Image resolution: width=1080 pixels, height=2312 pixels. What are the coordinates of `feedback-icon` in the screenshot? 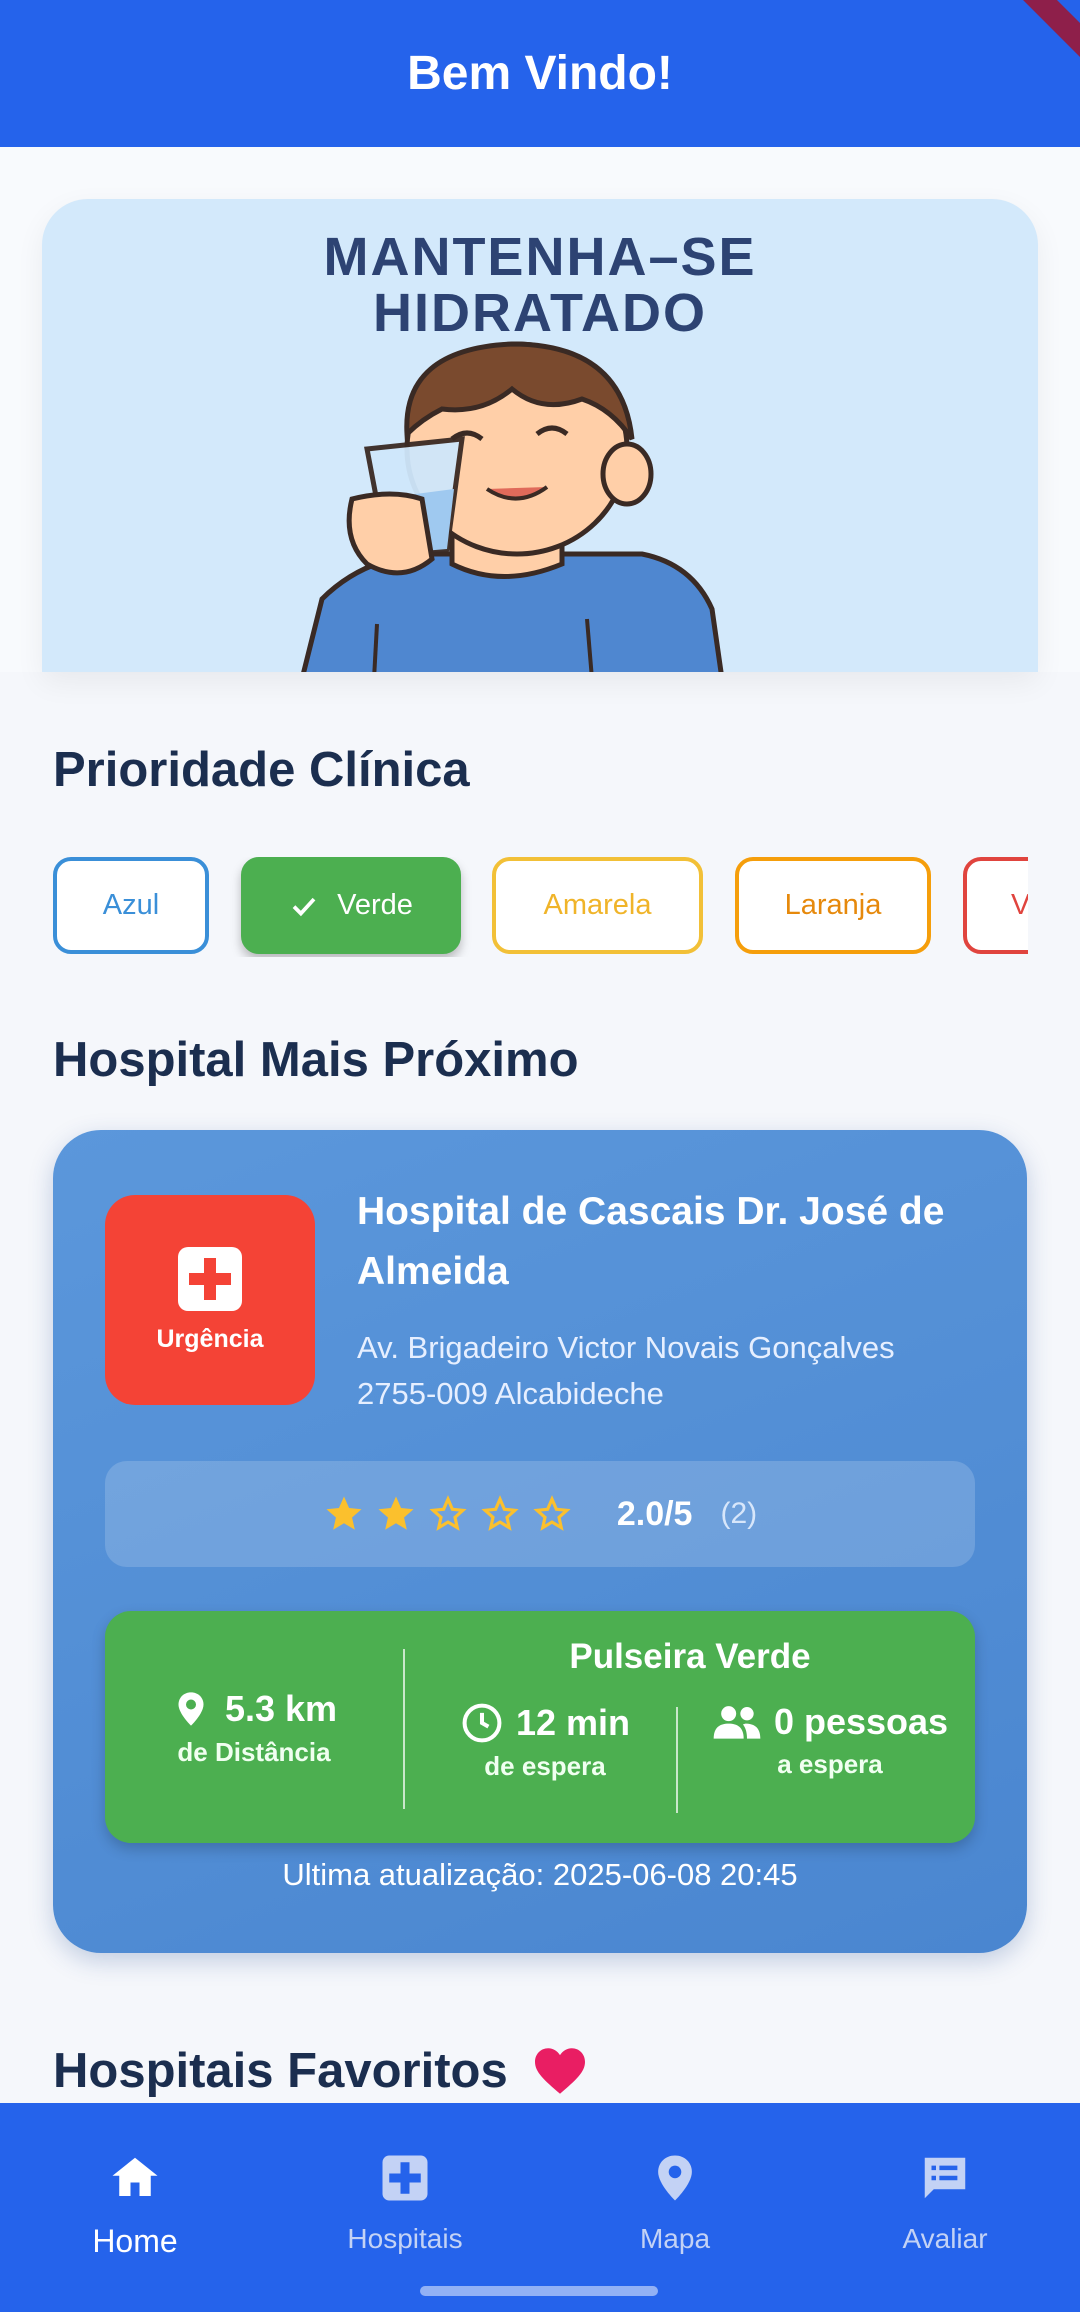 It's located at (945, 2178).